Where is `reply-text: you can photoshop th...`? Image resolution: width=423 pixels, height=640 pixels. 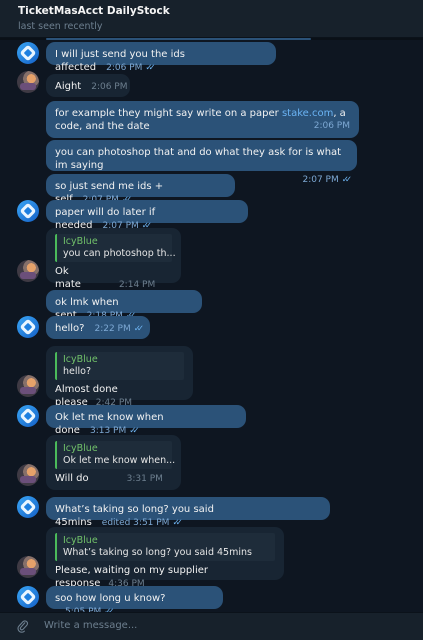 reply-text: you can photoshop th... is located at coordinates (119, 253).